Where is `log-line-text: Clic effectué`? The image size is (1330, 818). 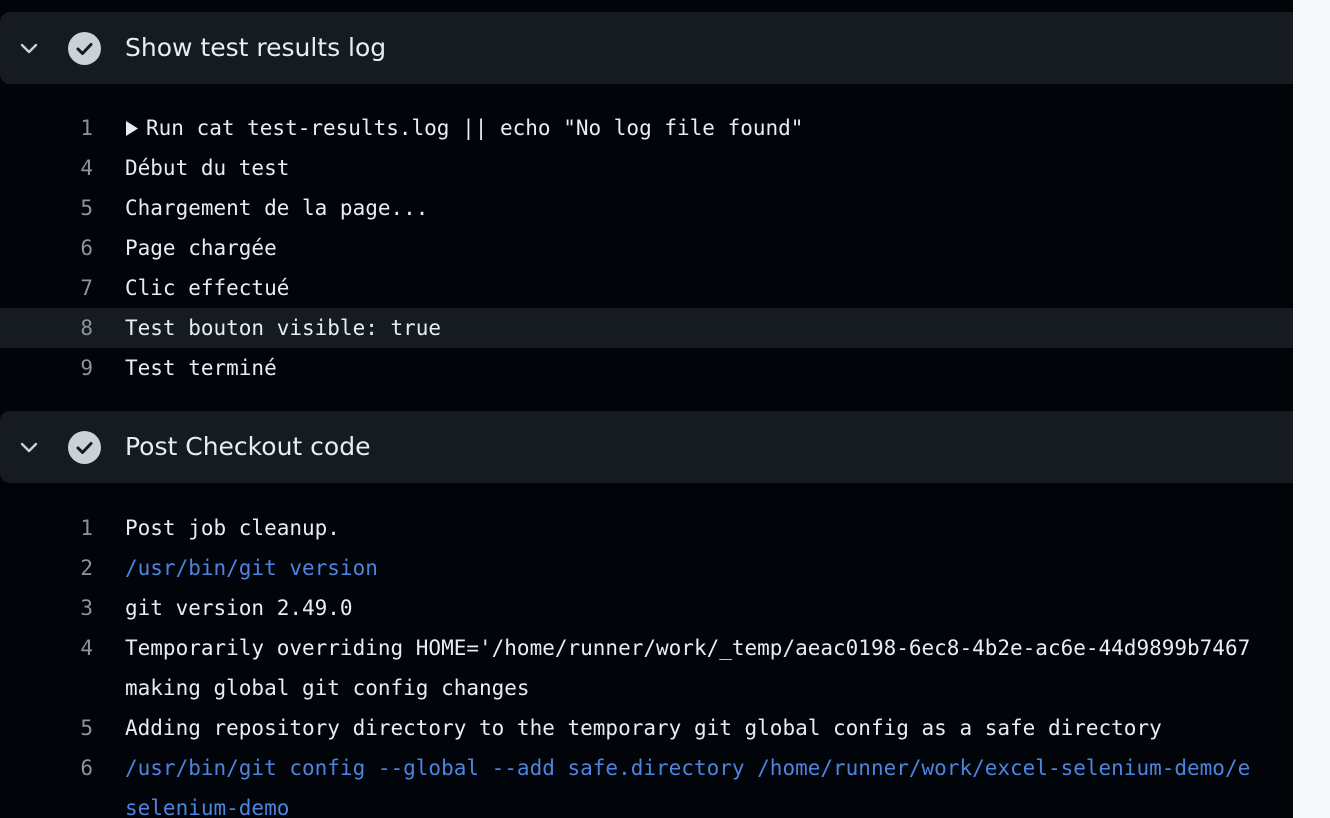 log-line-text: Clic effectué is located at coordinates (207, 288).